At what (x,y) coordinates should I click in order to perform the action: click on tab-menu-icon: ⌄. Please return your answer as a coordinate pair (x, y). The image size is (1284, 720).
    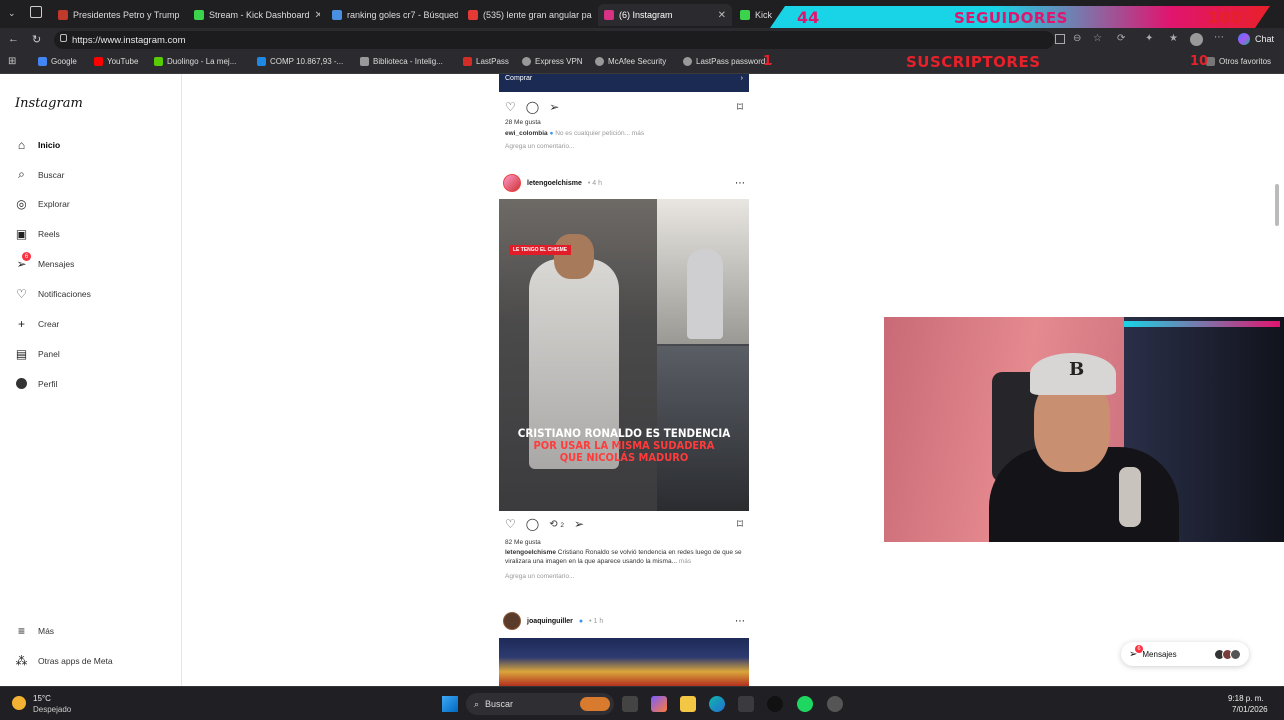
    Looking at the image, I should click on (12, 13).